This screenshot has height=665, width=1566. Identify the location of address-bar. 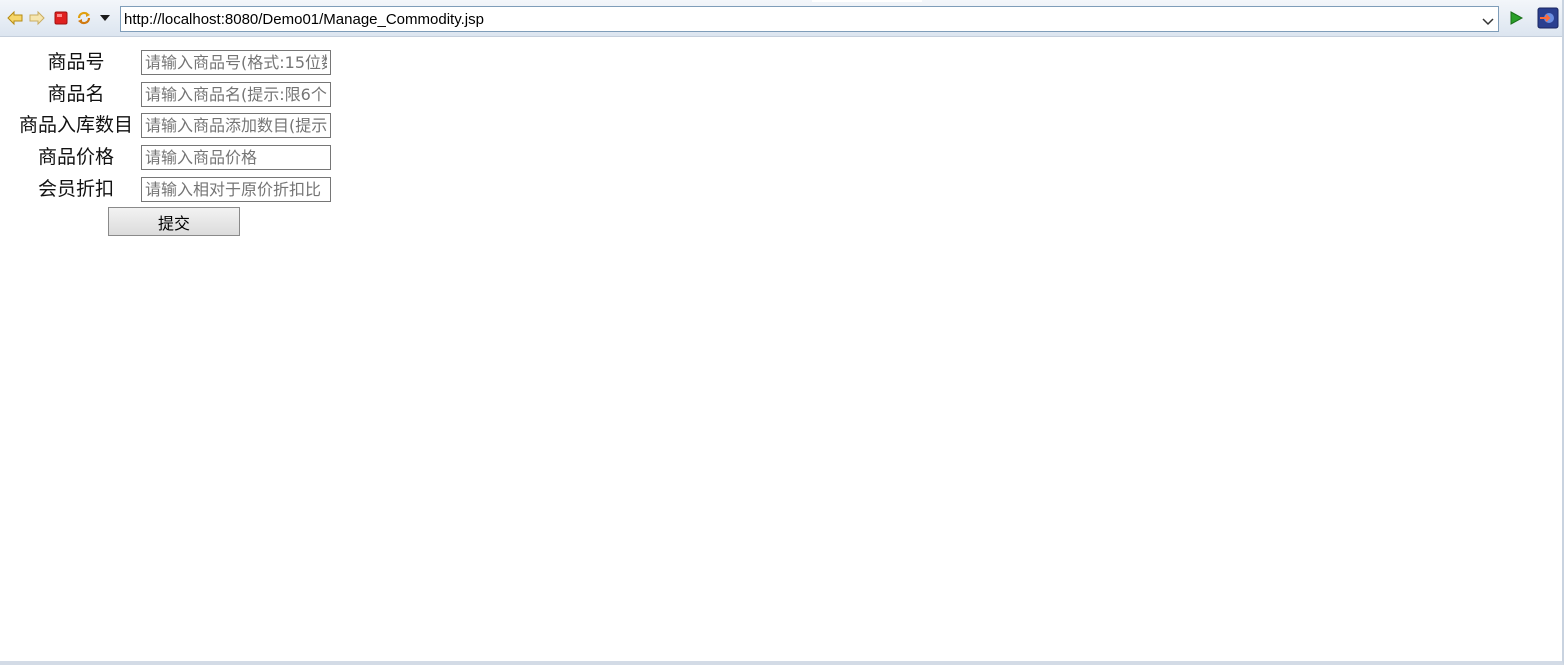
(809, 19).